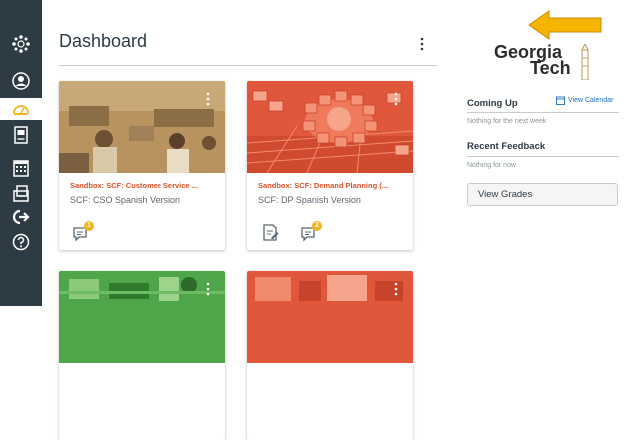 Image resolution: width=635 pixels, height=440 pixels. I want to click on calendar-icon, so click(21, 168).